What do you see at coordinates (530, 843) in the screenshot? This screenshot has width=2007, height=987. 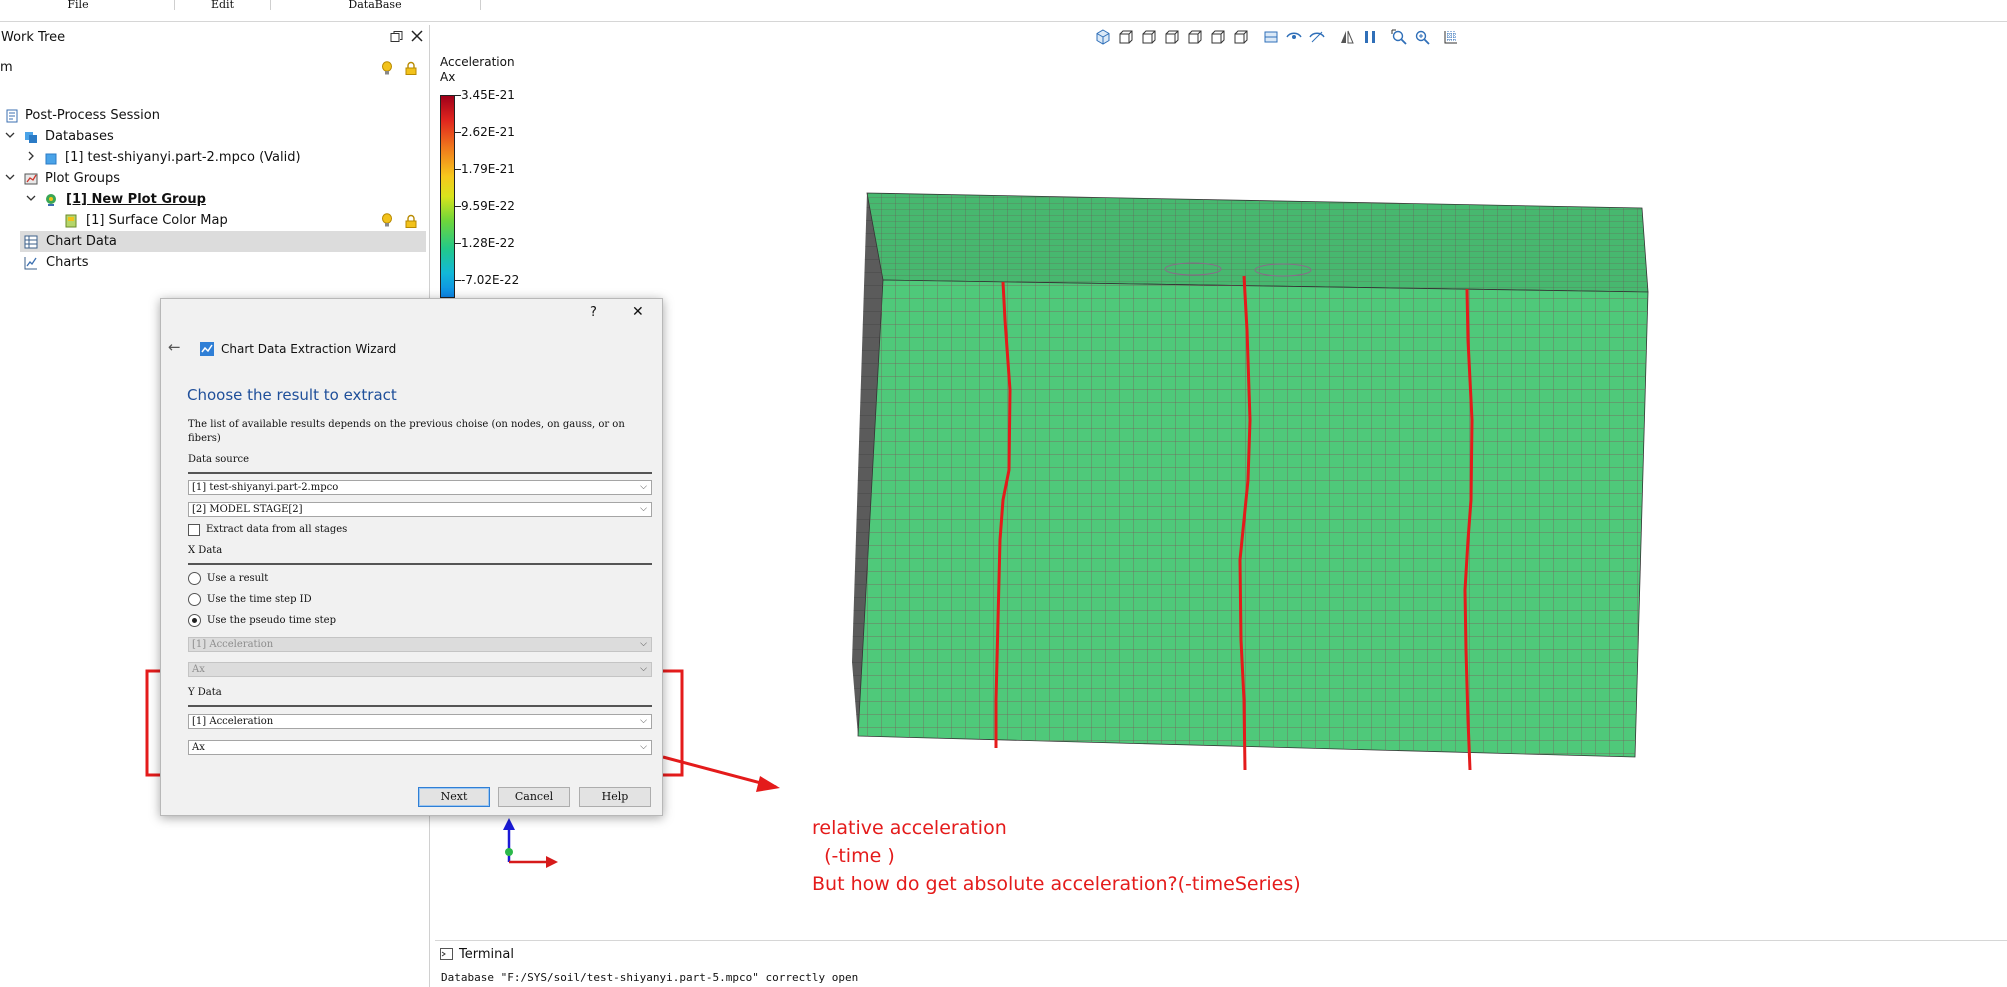 I see `axis-triad` at bounding box center [530, 843].